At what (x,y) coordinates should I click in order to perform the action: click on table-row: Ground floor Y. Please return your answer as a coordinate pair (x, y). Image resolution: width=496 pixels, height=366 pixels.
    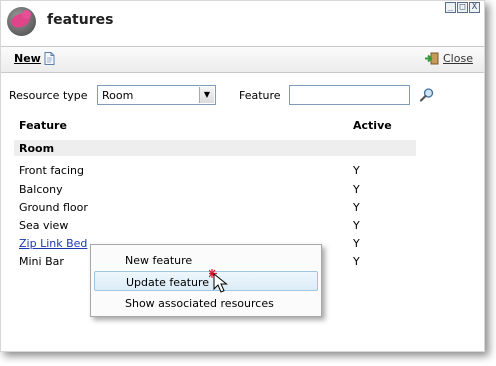
    Looking at the image, I should click on (219, 208).